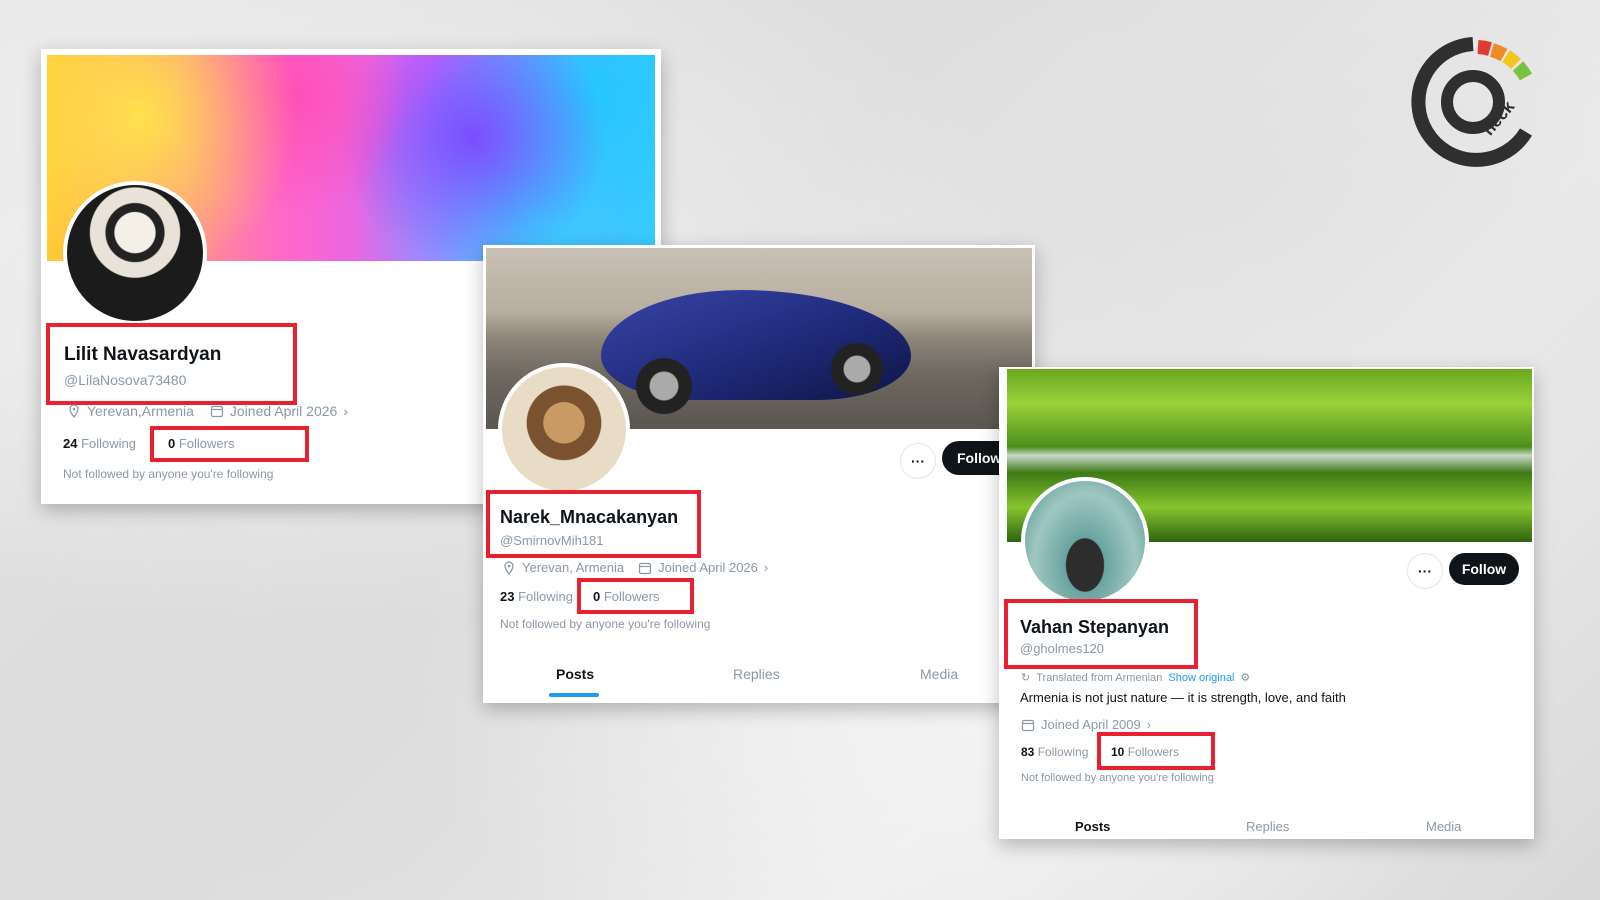 This screenshot has width=1600, height=900. What do you see at coordinates (1201, 678) in the screenshot?
I see `show-original-link: Show original` at bounding box center [1201, 678].